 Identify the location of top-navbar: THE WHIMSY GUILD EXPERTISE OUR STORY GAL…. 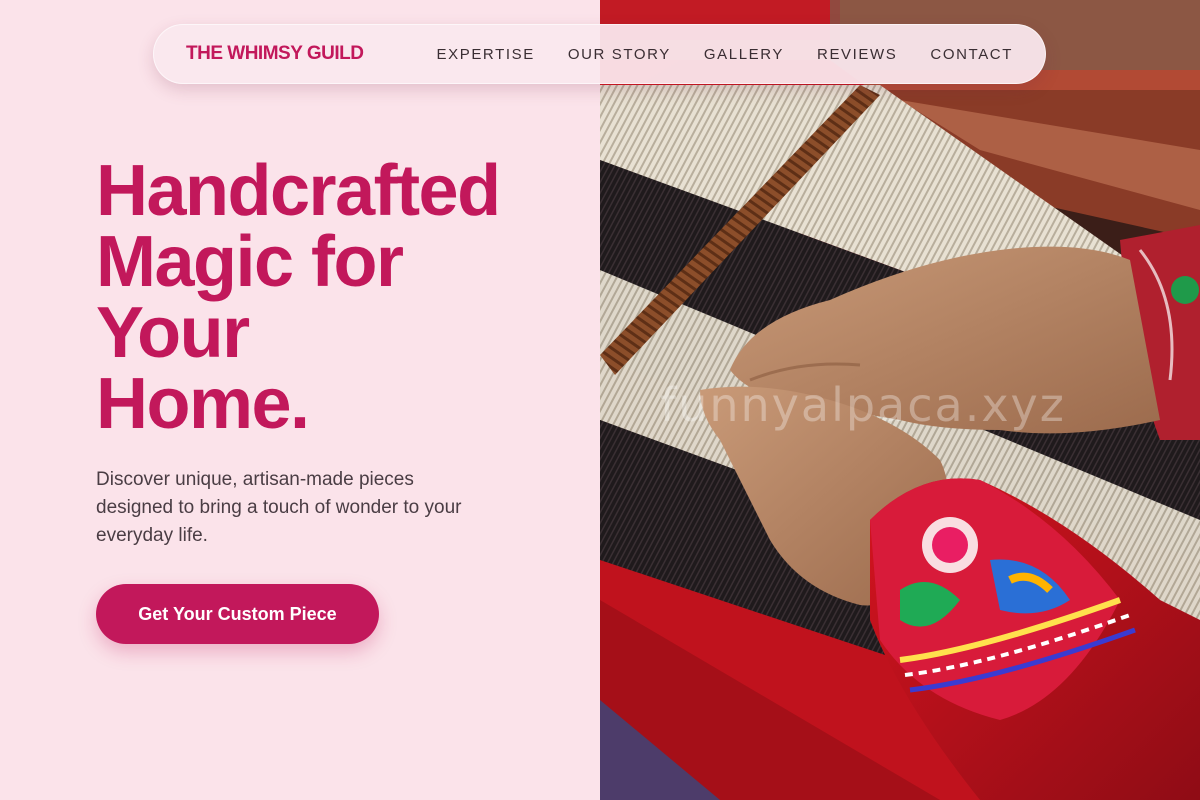
(599, 54).